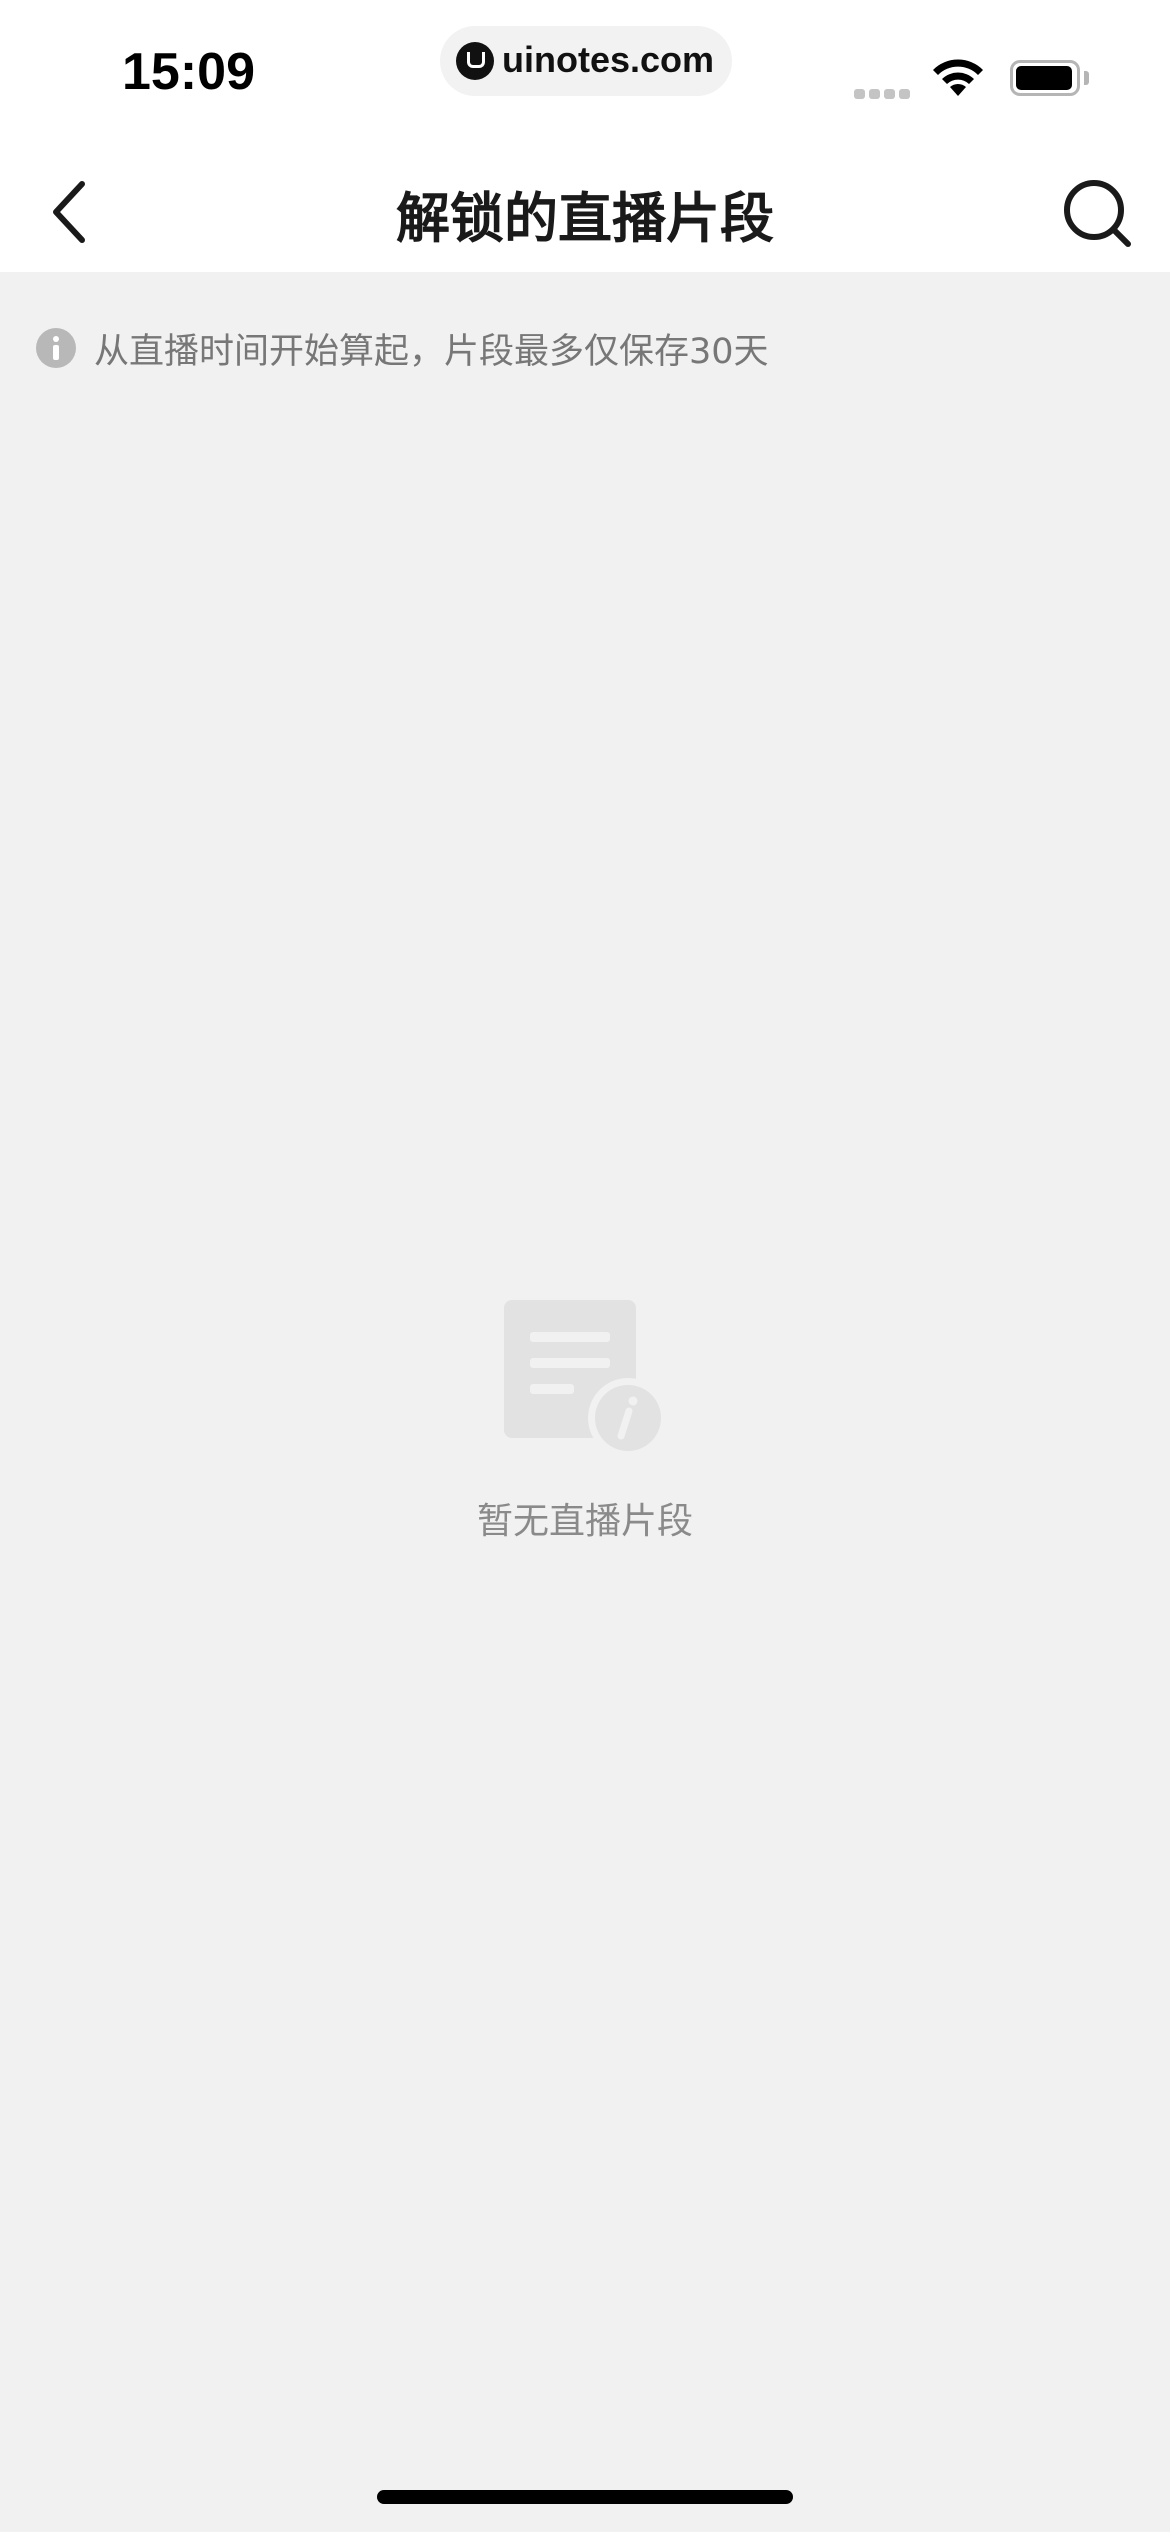 Image resolution: width=1170 pixels, height=2532 pixels. I want to click on url-pill: uinotes.com, so click(586, 61).